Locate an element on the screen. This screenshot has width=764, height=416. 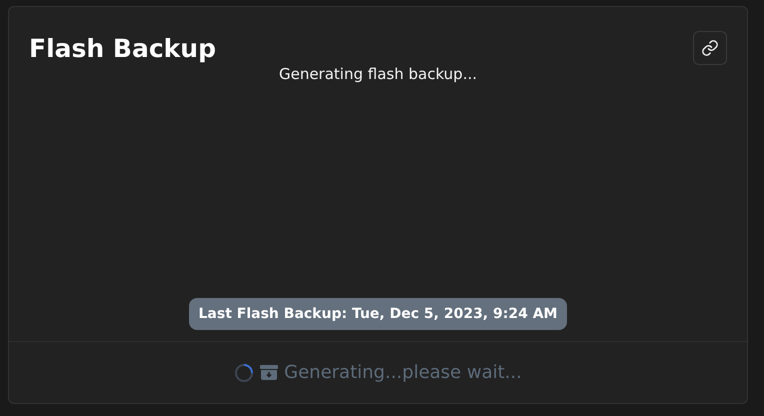
link-icon is located at coordinates (710, 48).